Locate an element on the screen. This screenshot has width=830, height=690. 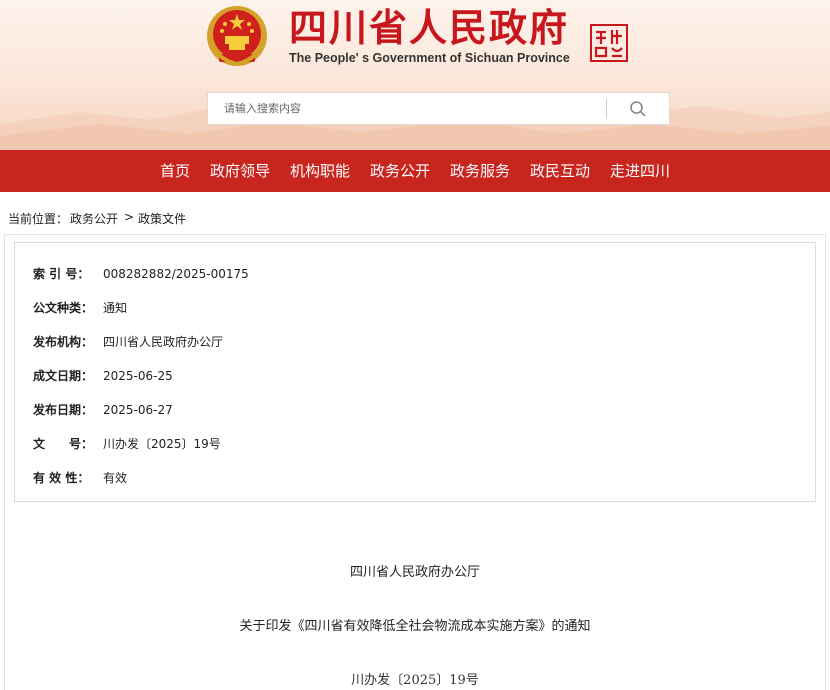
main-nav: 首页 政府领导 机构职能 政务公开 政务服务 政民互动 走进四川 is located at coordinates (415, 171).